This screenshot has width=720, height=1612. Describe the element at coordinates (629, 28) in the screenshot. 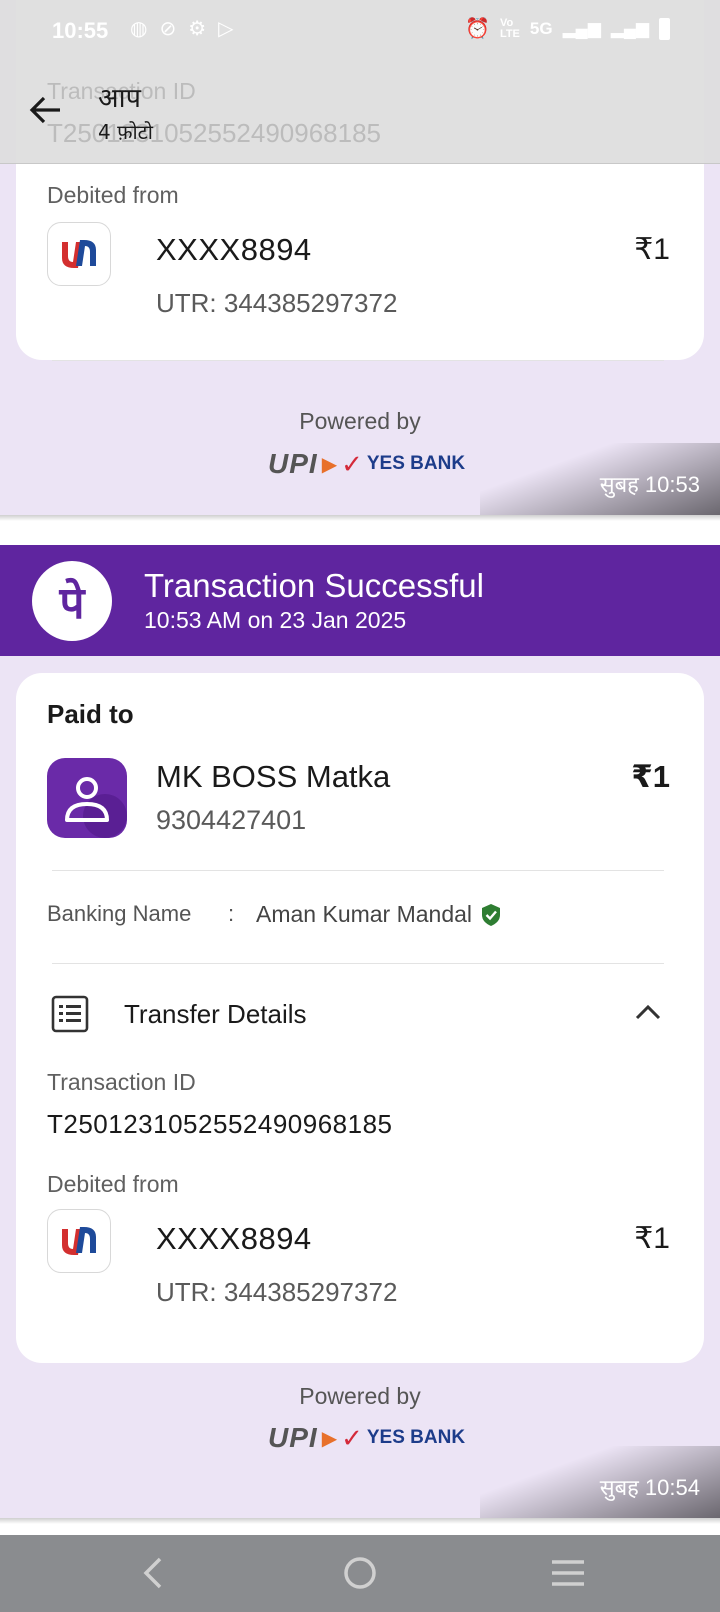

I see `signal-icon-2: ▂▄▆` at that location.